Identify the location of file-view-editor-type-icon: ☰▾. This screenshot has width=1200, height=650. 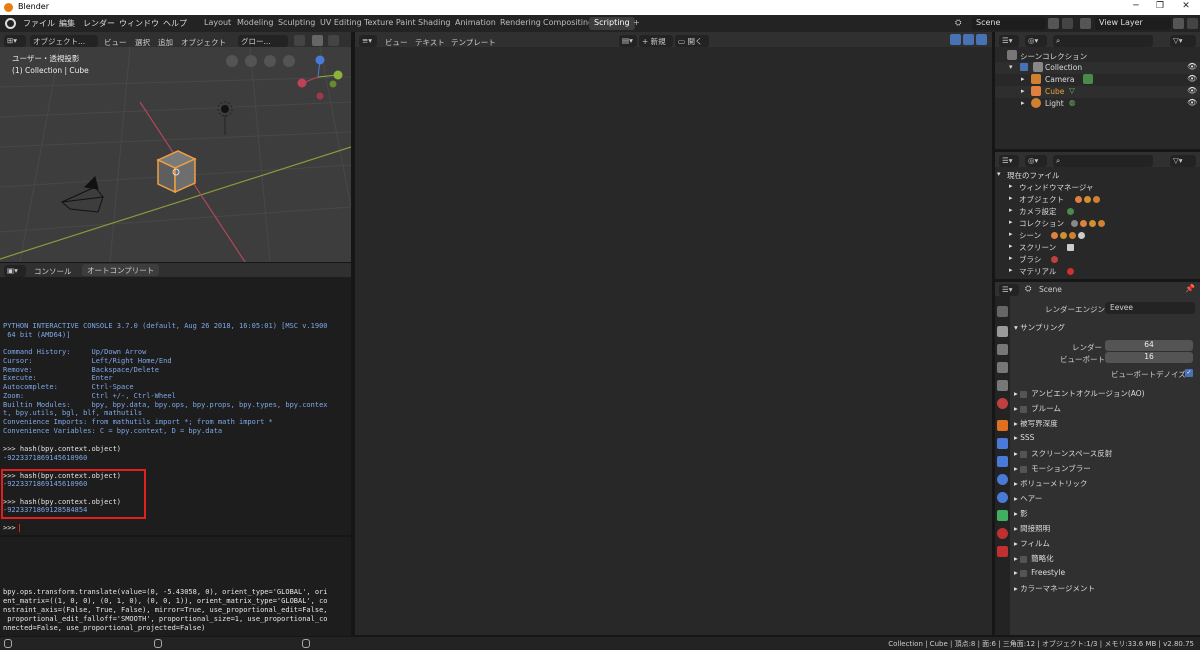
(1009, 161).